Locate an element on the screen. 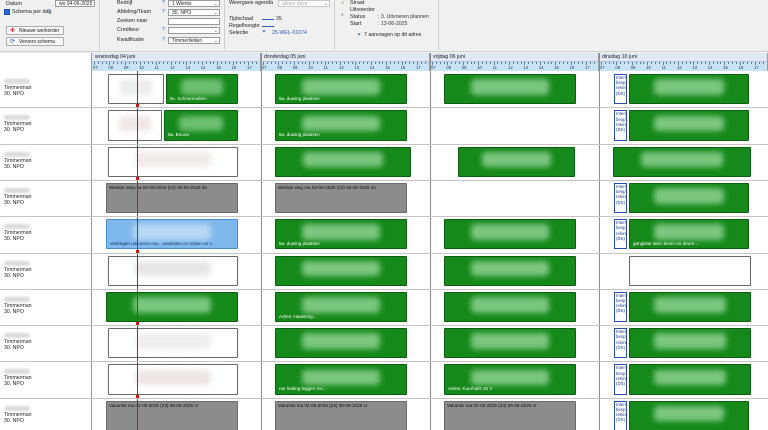 The width and height of the screenshot is (768, 430). zoeken-naar-input is located at coordinates (194, 21).